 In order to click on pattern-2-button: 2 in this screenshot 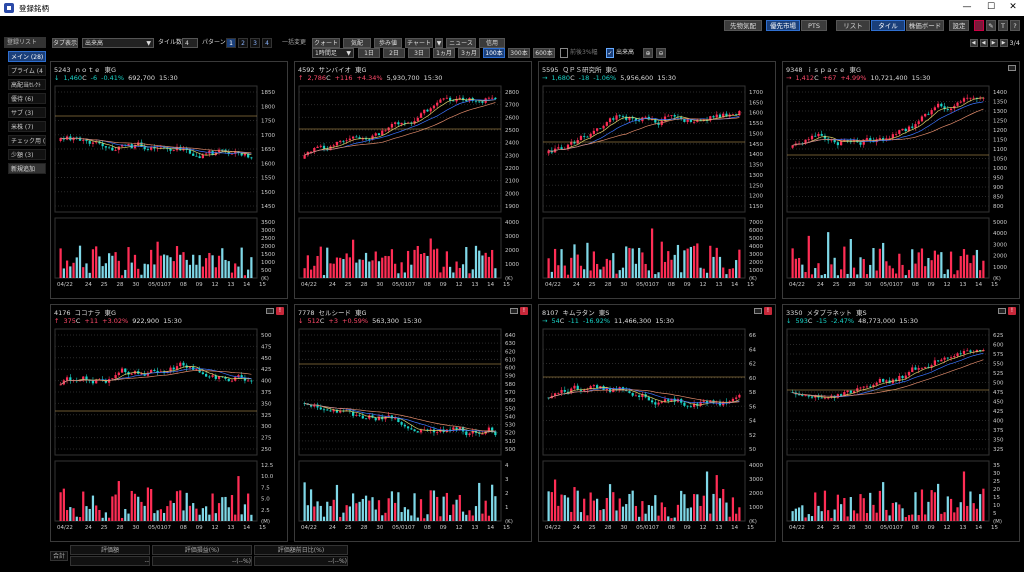, I will do `click(243, 43)`.